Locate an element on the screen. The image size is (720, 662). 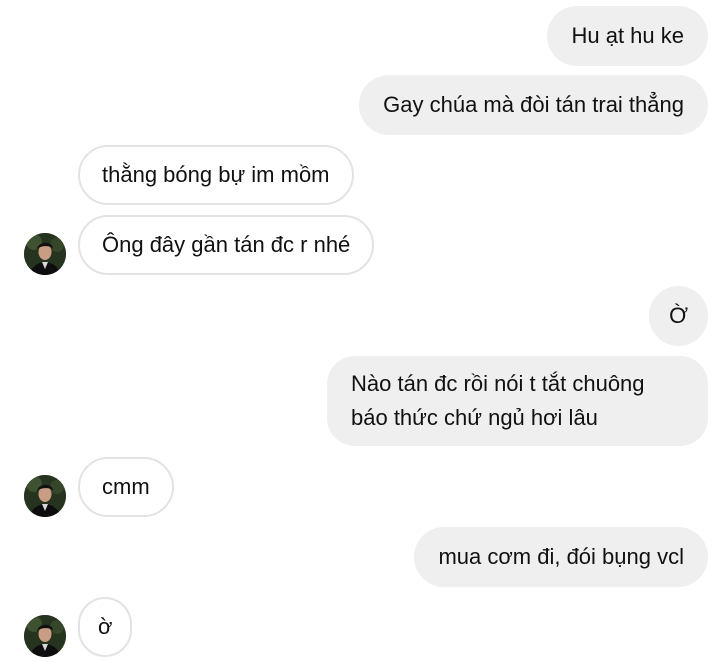
message-text: mua cơm đi, đói bụng vcl is located at coordinates (561, 556).